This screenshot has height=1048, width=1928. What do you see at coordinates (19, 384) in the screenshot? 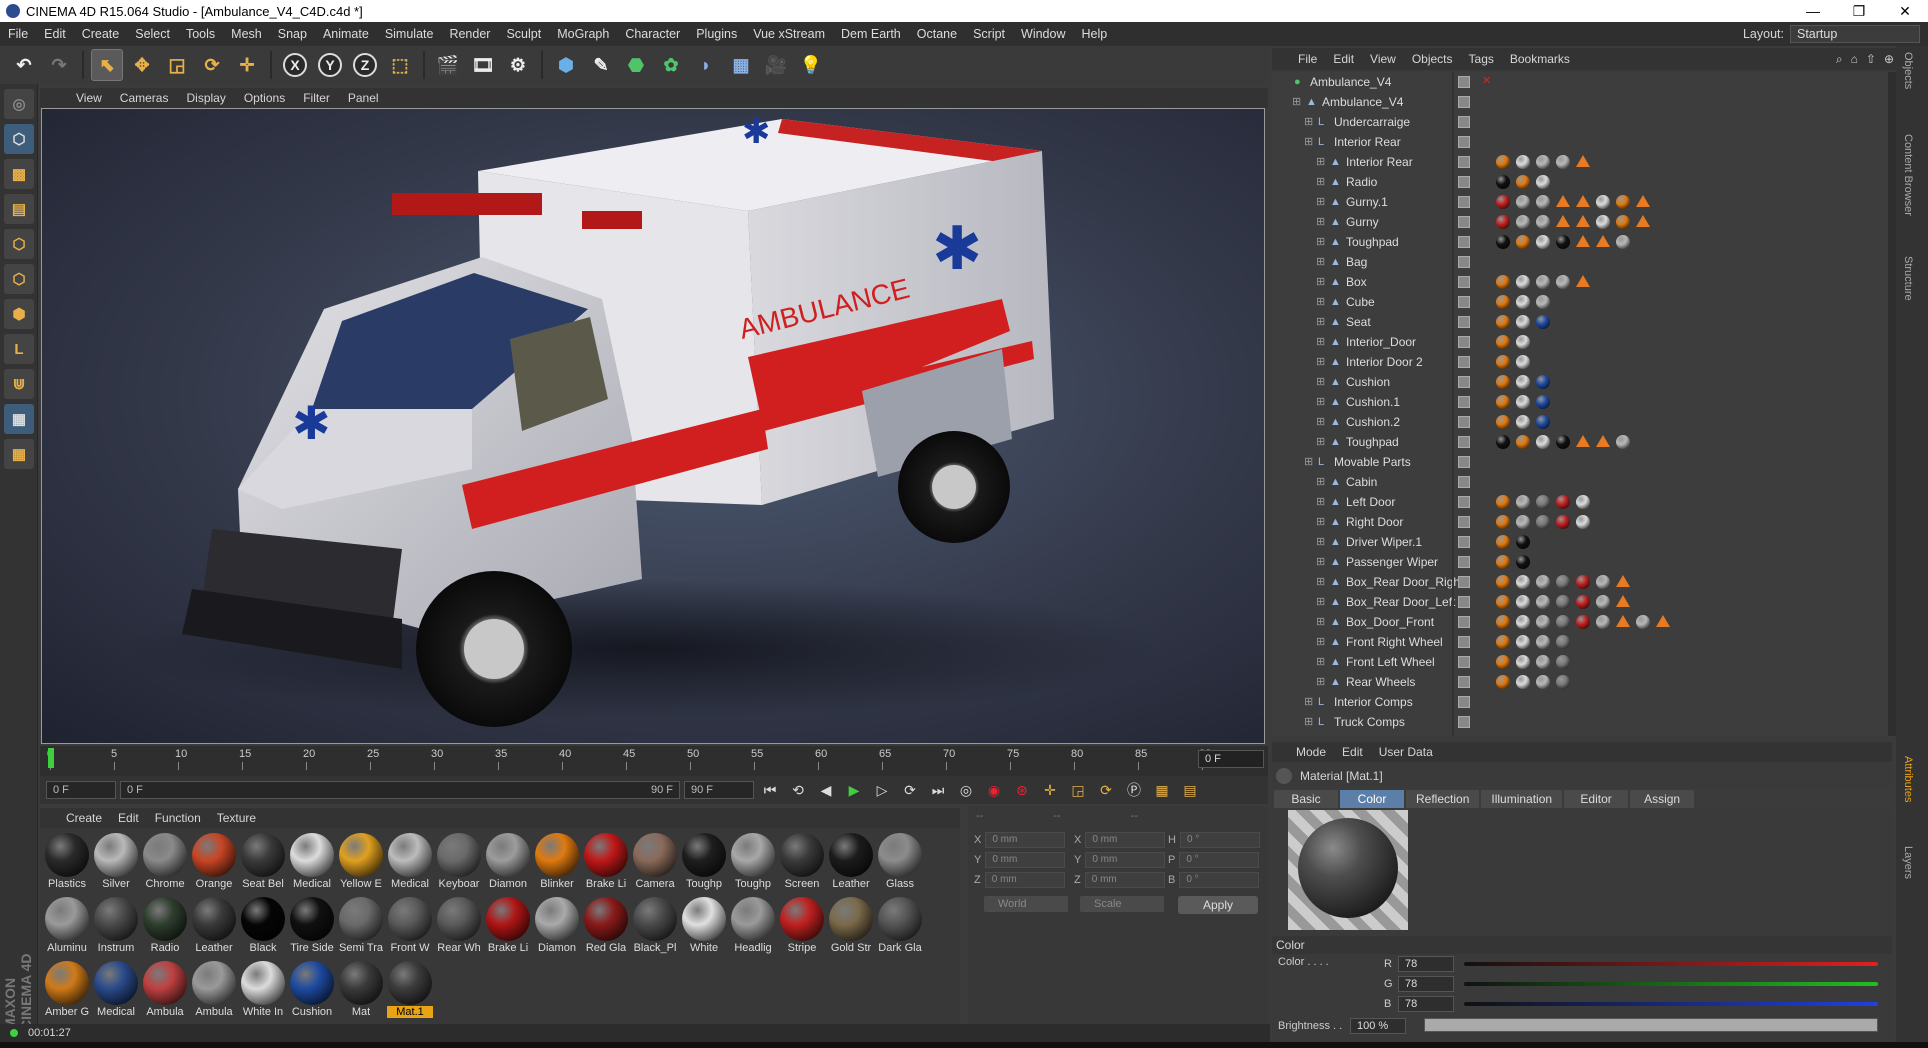
I see `snap-magnet-icon: ⋓` at bounding box center [19, 384].